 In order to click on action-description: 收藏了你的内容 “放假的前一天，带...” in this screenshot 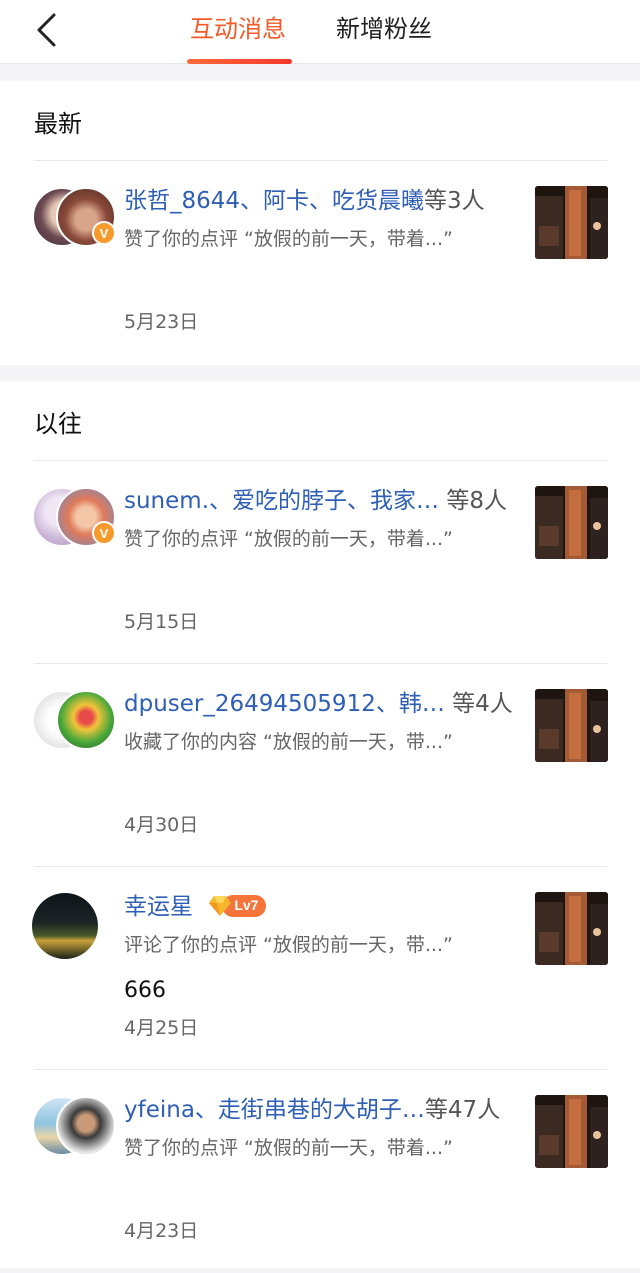, I will do `click(288, 742)`.